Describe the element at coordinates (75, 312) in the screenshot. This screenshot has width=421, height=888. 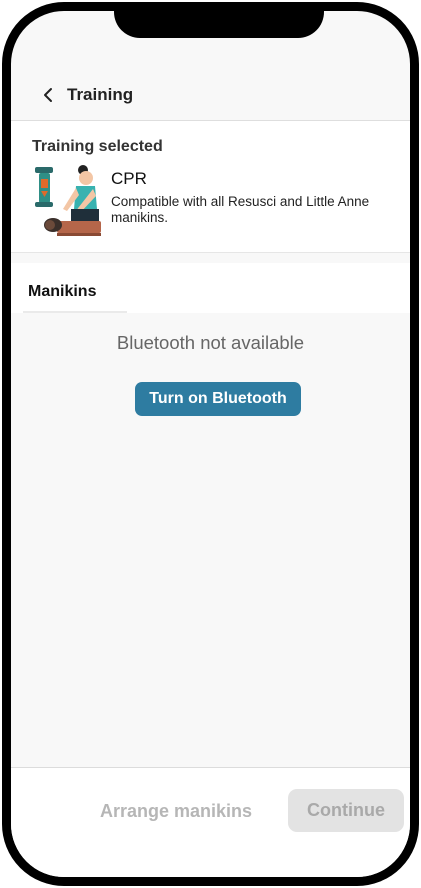
I see `tab-underline` at that location.